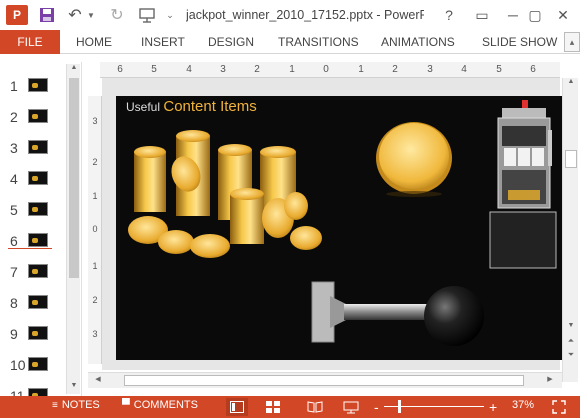  What do you see at coordinates (148, 15) in the screenshot?
I see `present-from-beginning-icon` at bounding box center [148, 15].